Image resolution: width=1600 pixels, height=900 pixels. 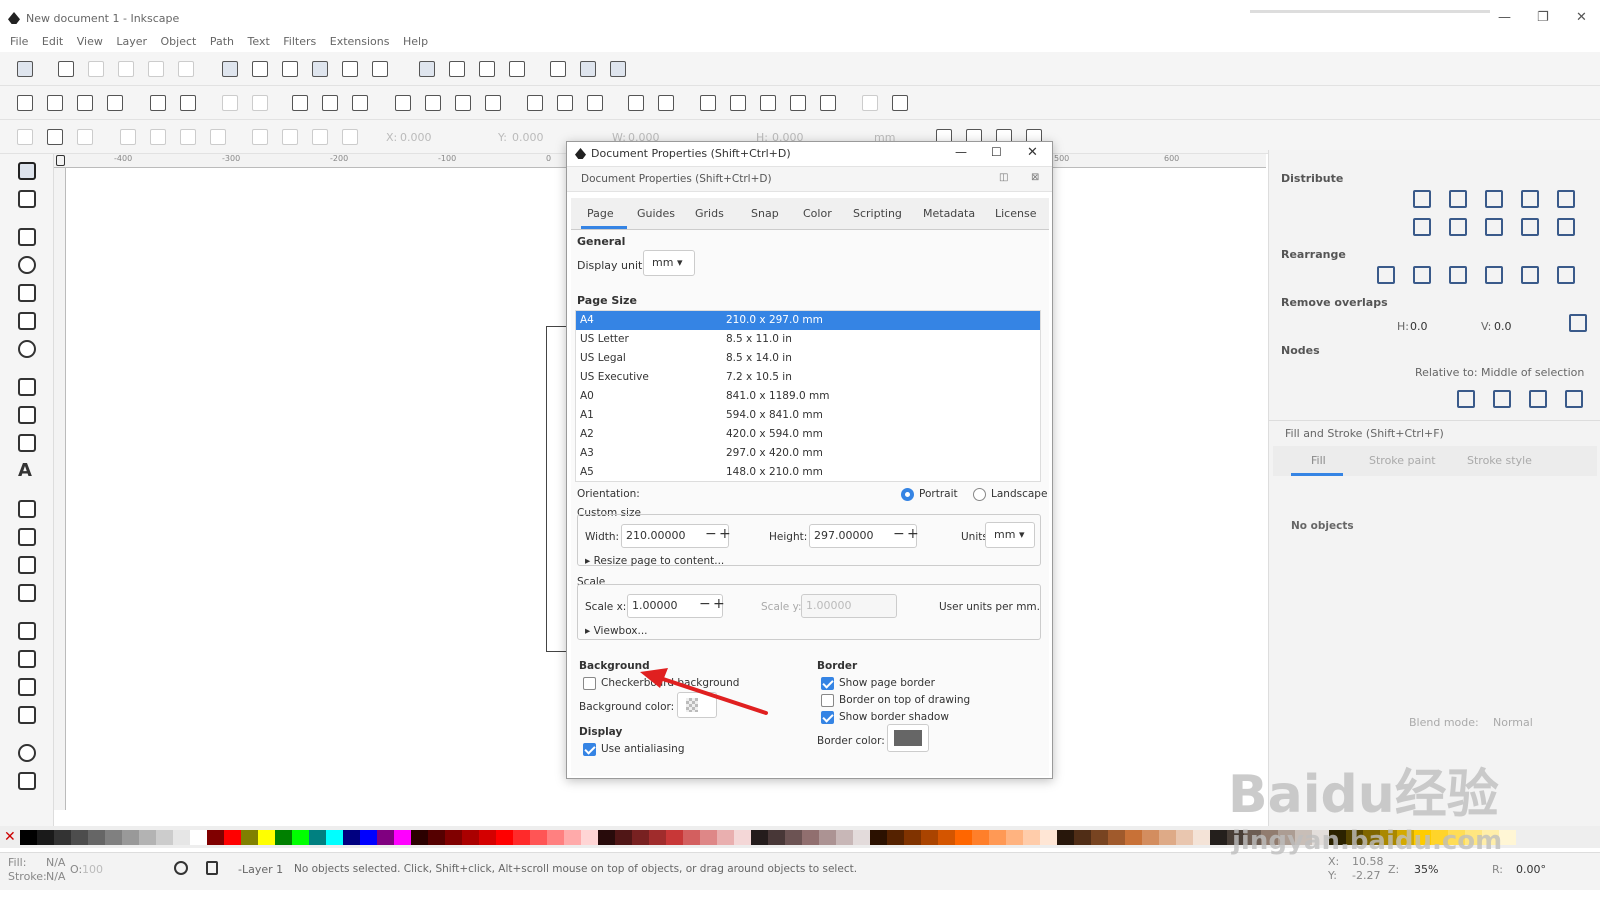 I want to click on tab-metadata: Metadata, so click(x=949, y=213).